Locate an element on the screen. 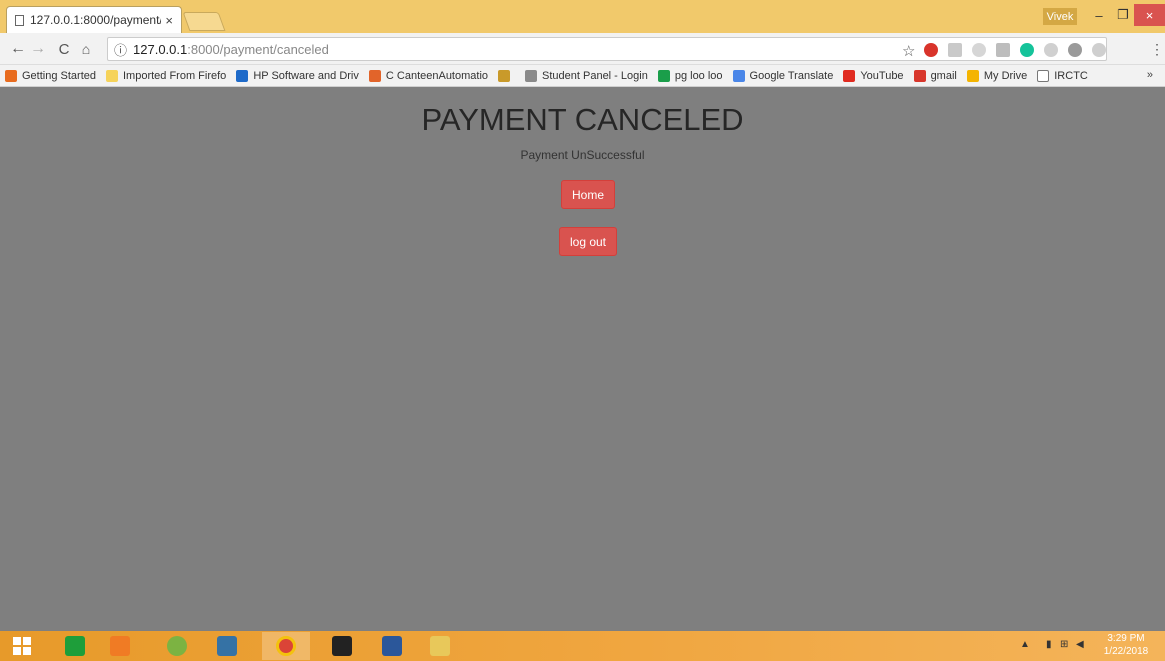  android-studio-taskbar-button is located at coordinates (177, 646).